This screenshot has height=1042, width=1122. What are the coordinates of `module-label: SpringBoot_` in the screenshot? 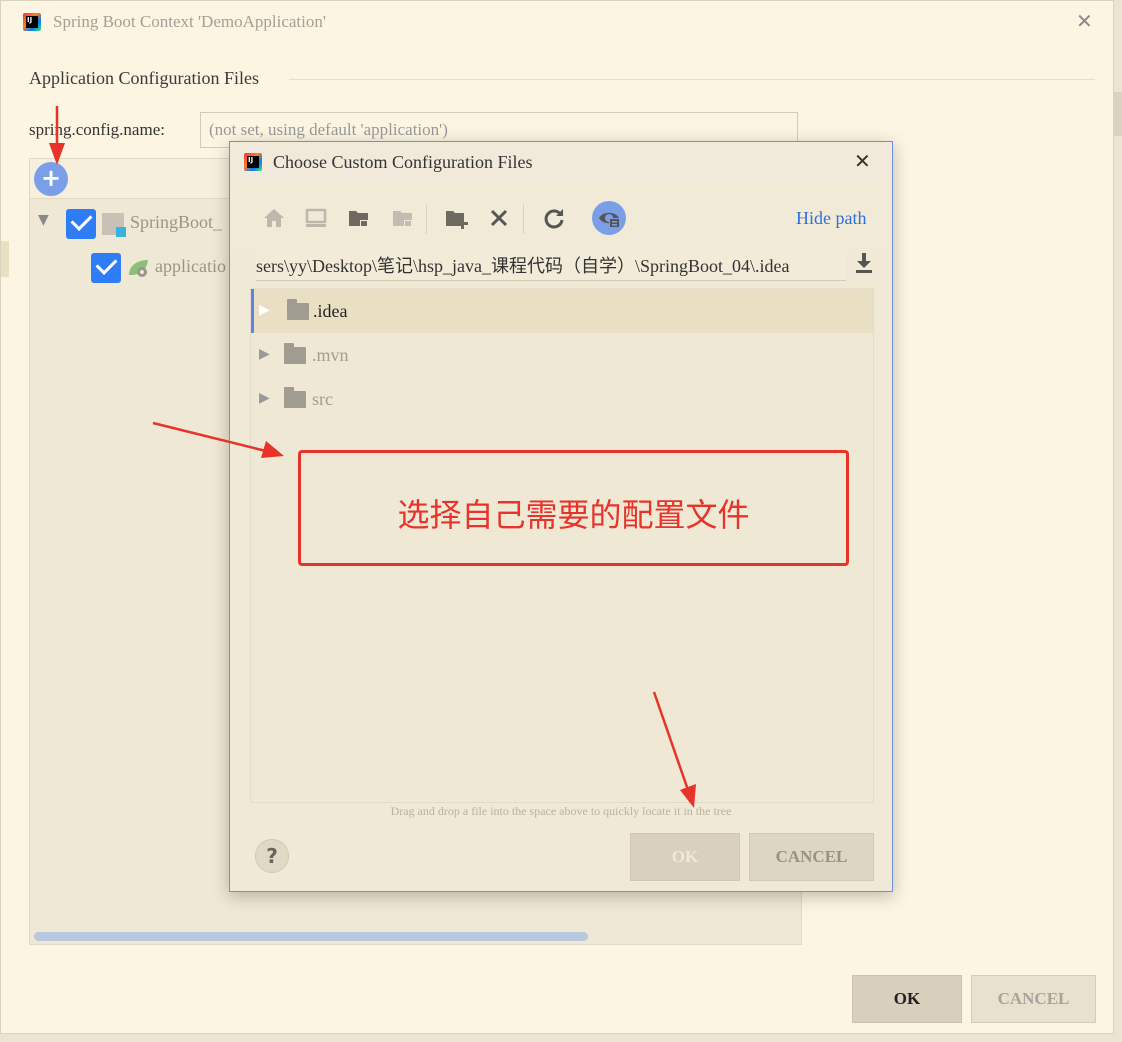 It's located at (176, 222).